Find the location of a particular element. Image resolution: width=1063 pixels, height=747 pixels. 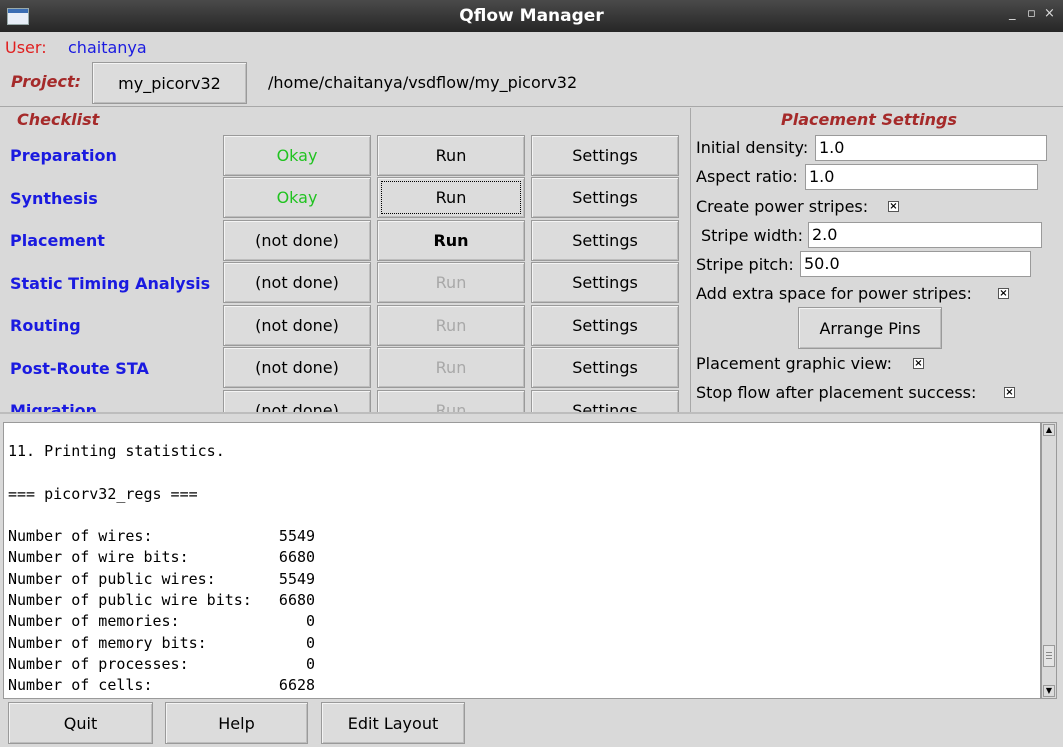

status-button-routing: (not done) is located at coordinates (297, 325).